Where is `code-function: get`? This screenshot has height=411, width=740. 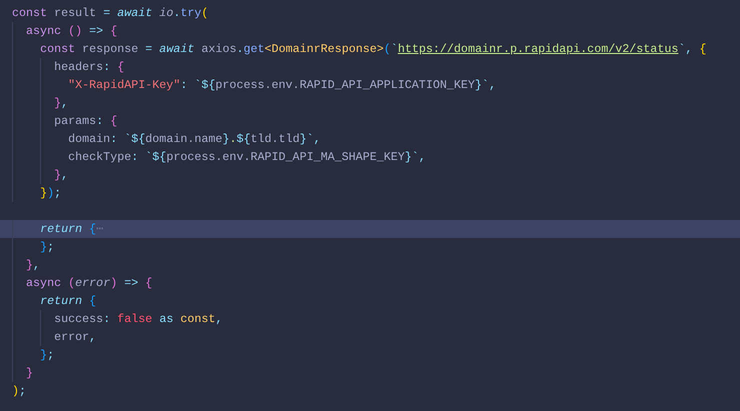
code-function: get is located at coordinates (254, 49).